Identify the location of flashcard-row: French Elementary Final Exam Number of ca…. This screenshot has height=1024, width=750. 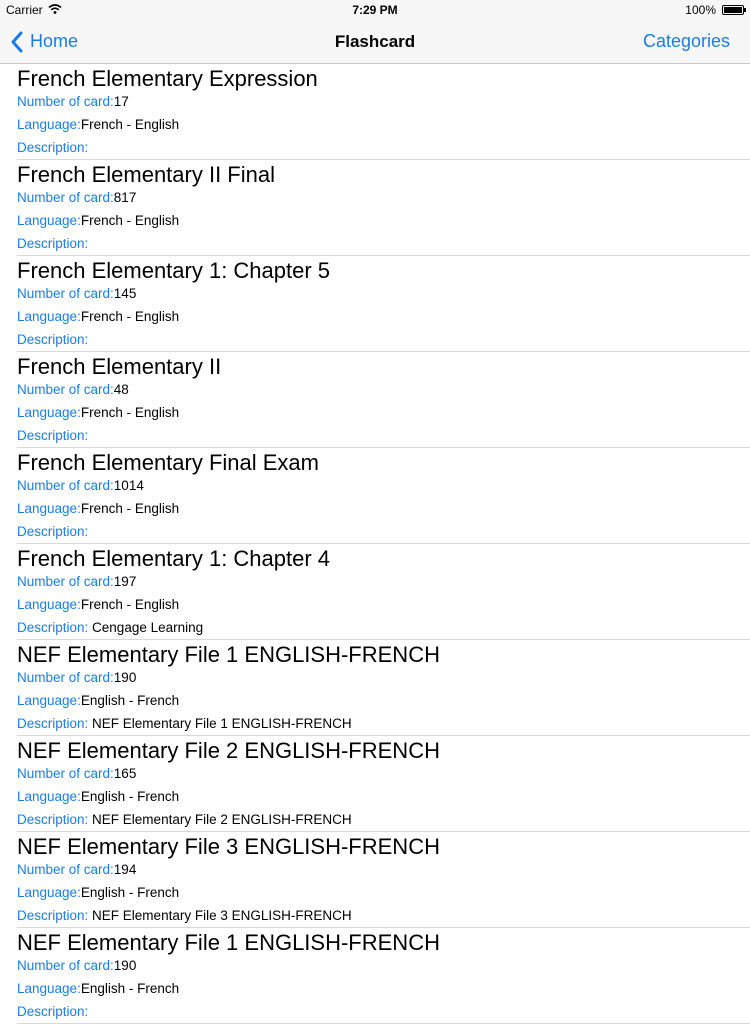
(383, 496).